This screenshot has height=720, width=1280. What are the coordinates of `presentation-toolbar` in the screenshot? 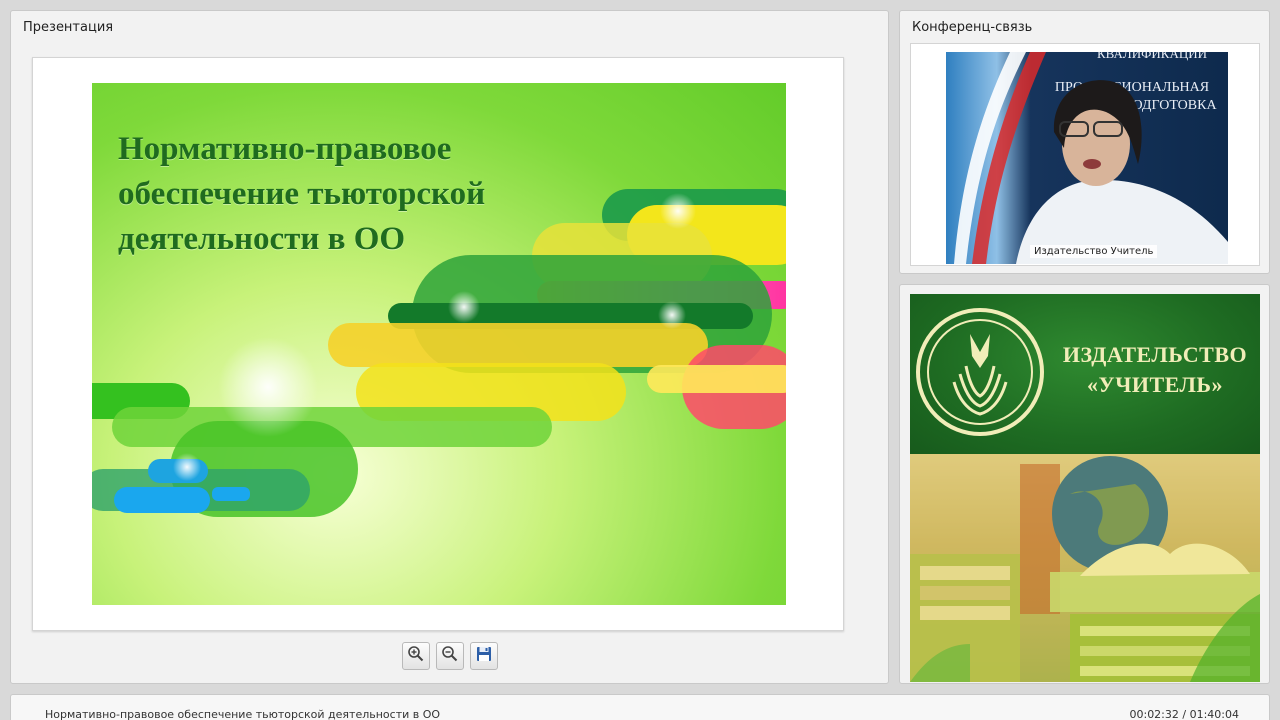 It's located at (450, 656).